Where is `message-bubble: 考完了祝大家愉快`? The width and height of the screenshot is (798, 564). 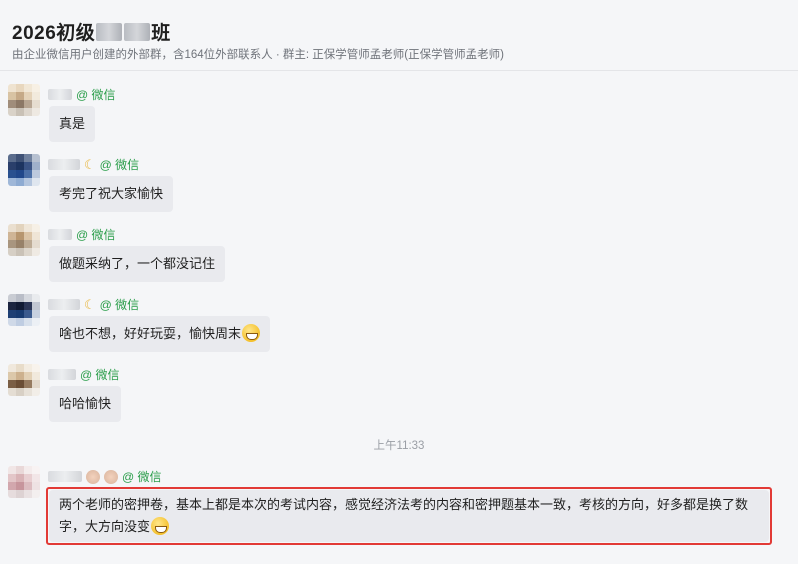 message-bubble: 考完了祝大家愉快 is located at coordinates (111, 194).